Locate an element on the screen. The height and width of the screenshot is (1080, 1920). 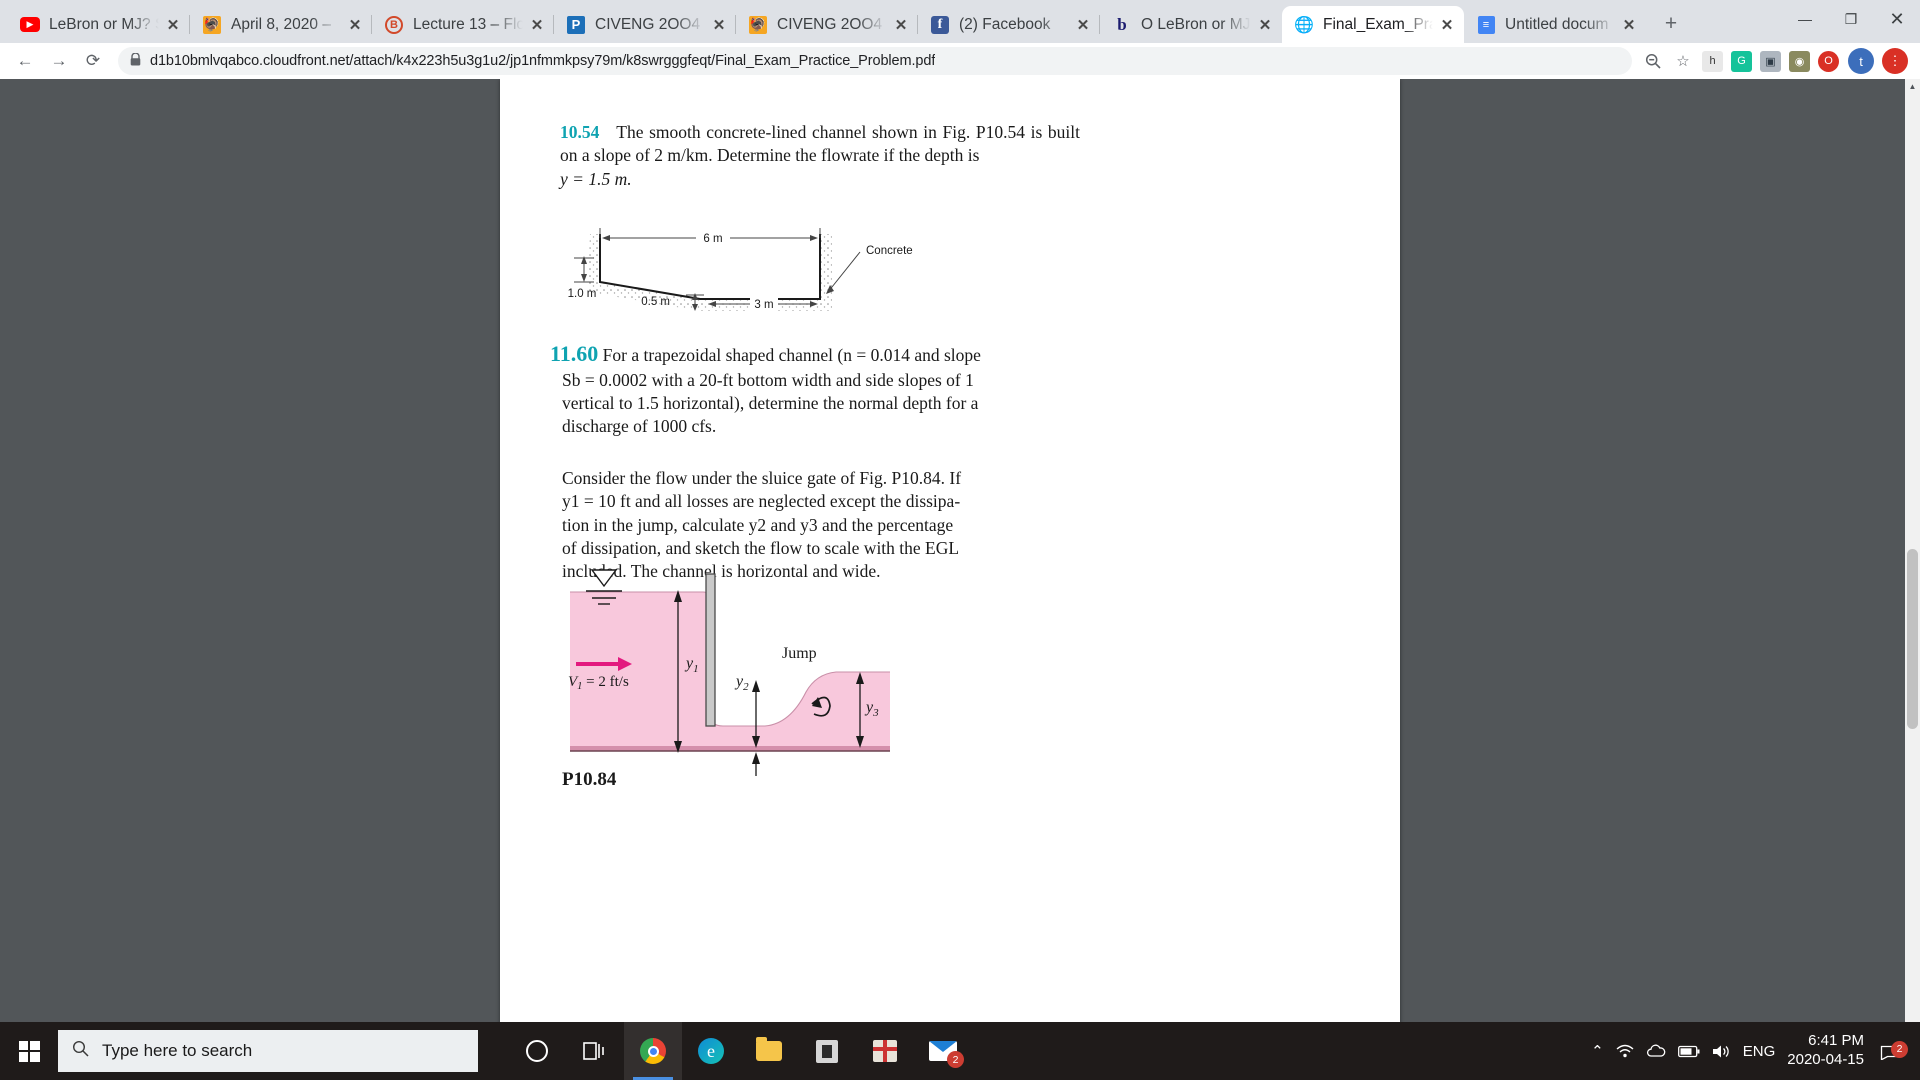
taskbar-clock: 6:41 PM 2020-04-15 is located at coordinates (1827, 1051).